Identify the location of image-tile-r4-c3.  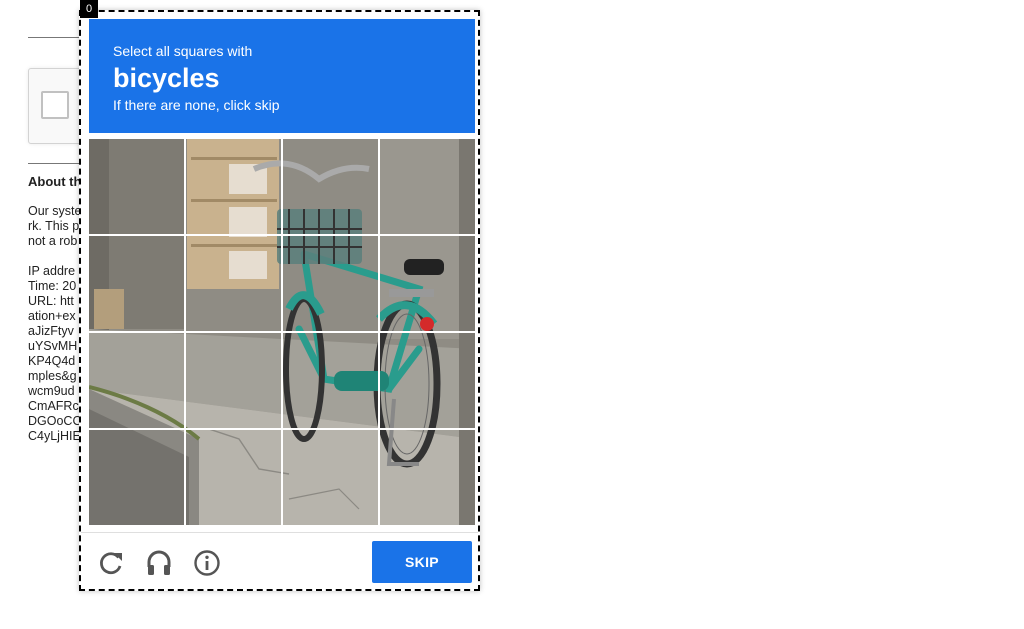
(330, 477).